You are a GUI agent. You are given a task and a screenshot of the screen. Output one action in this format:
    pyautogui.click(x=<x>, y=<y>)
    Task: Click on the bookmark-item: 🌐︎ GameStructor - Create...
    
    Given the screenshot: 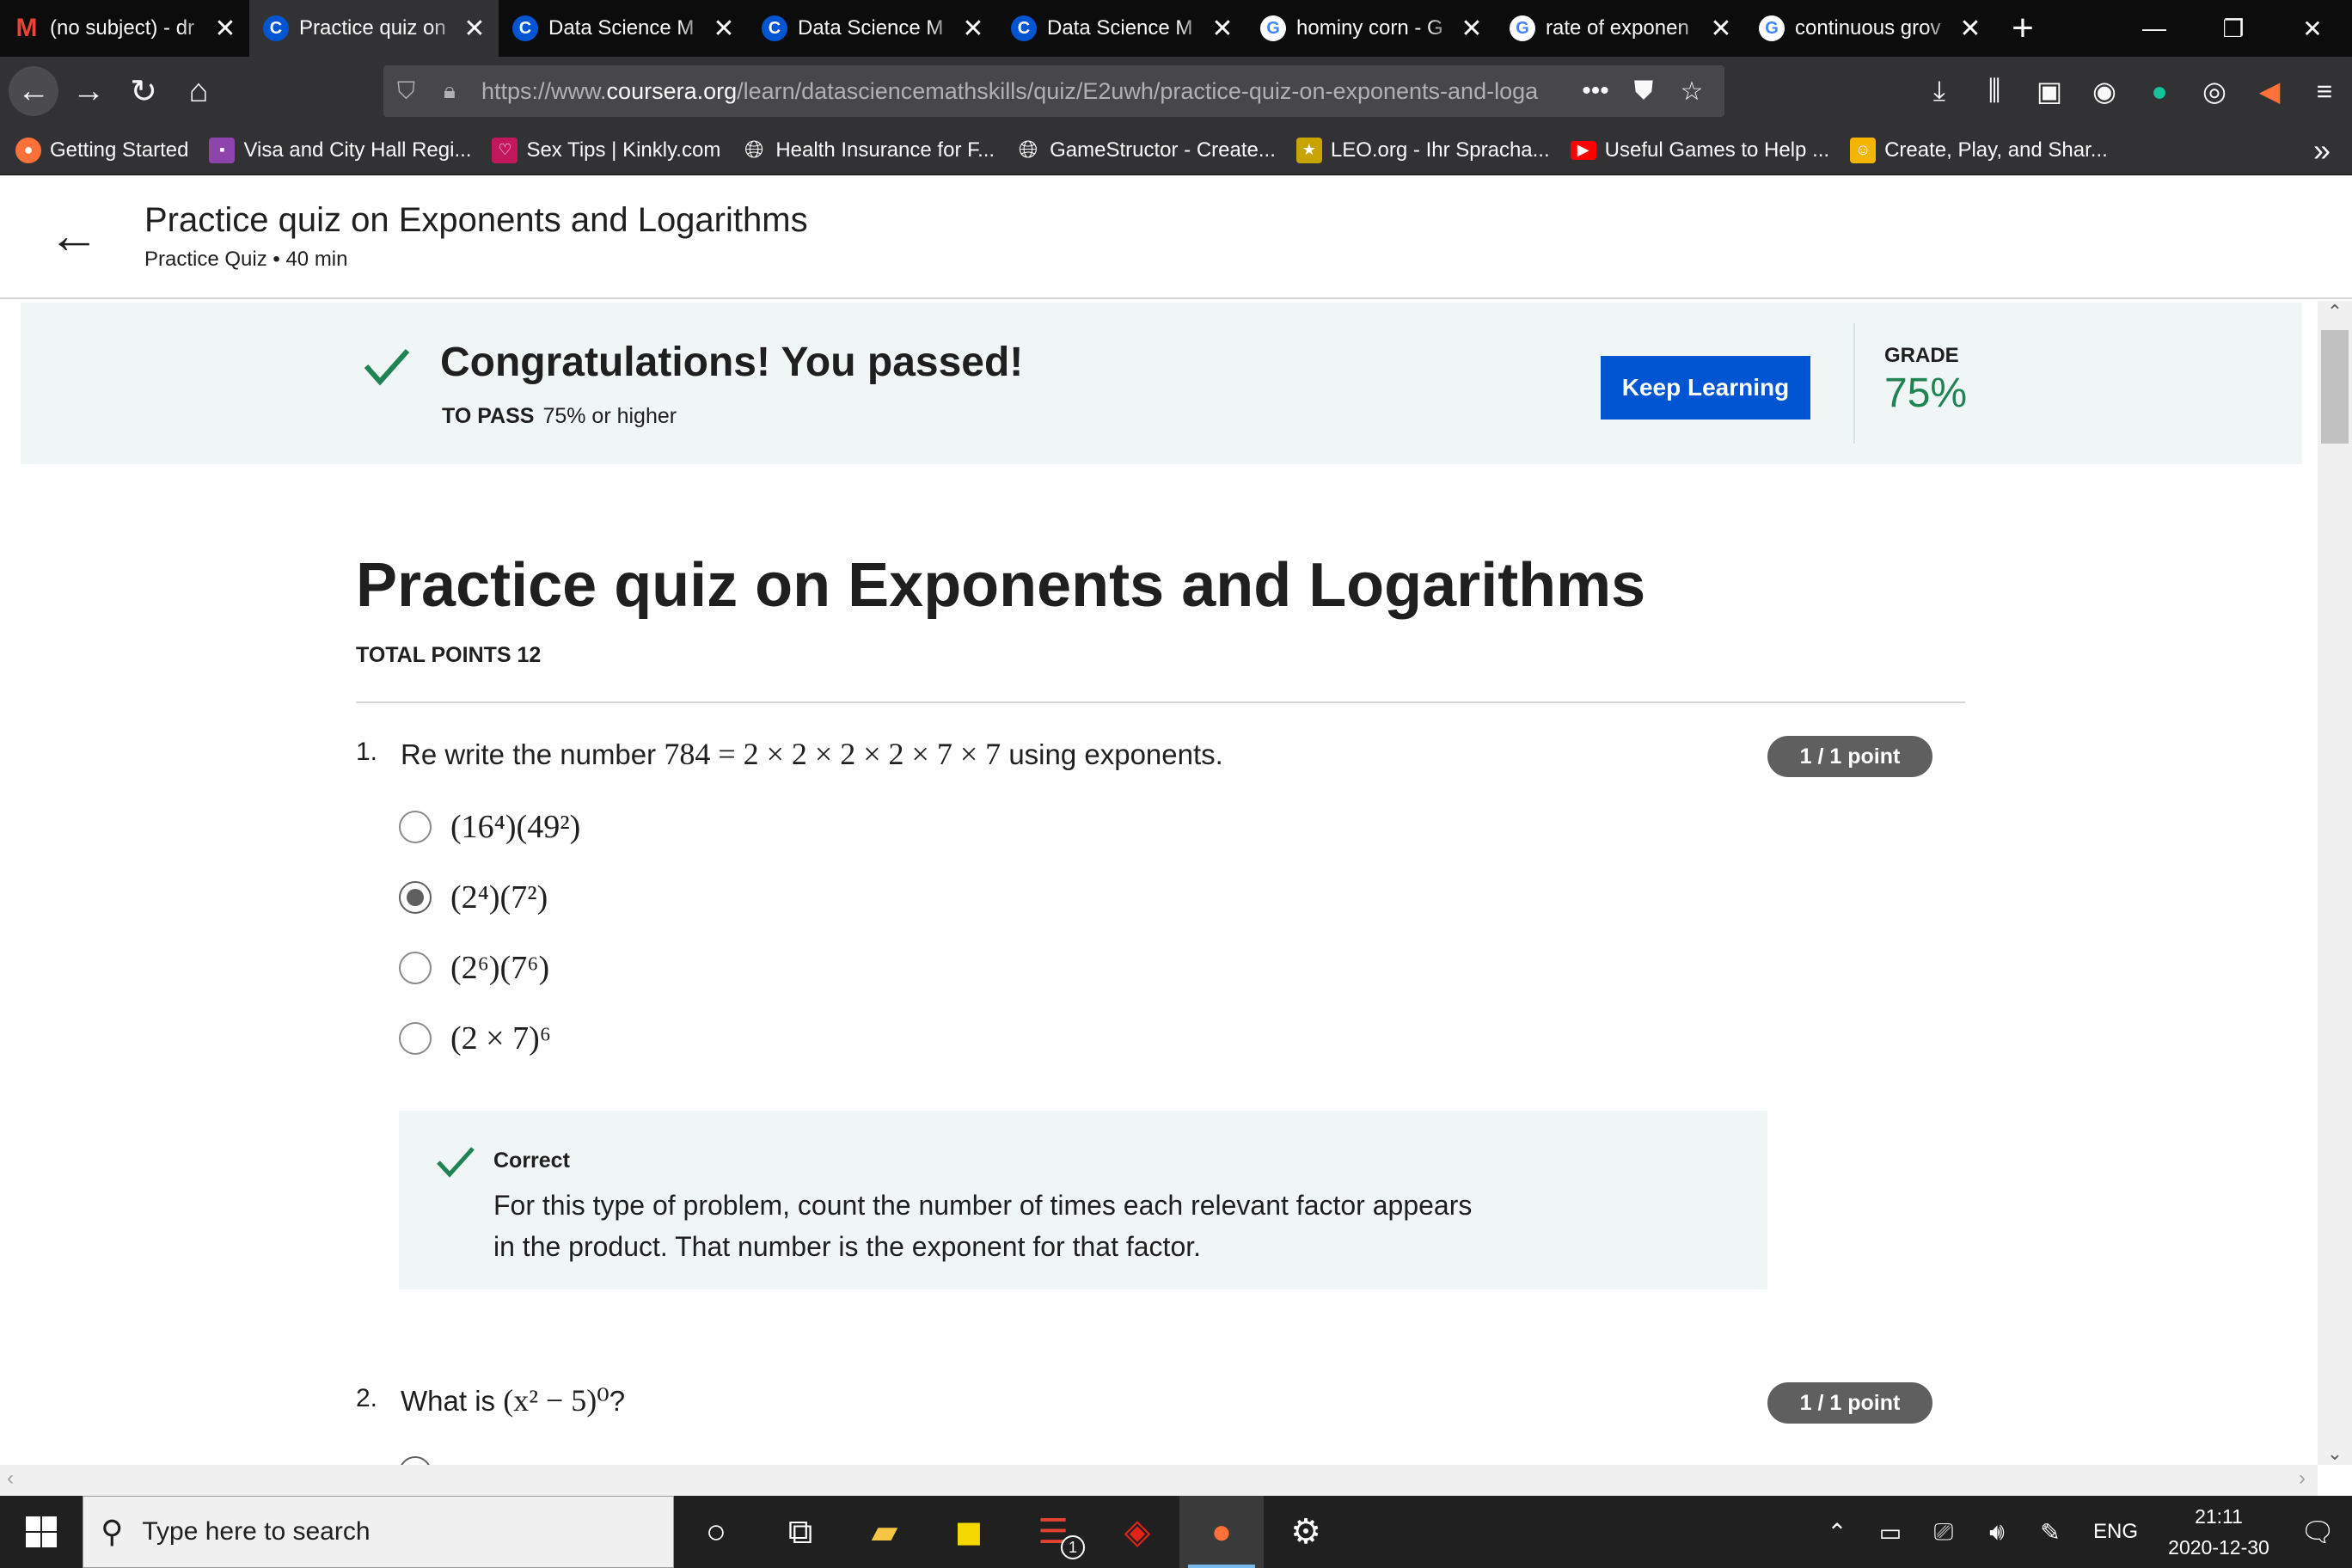 What is the action you would take?
    pyautogui.click(x=1145, y=149)
    